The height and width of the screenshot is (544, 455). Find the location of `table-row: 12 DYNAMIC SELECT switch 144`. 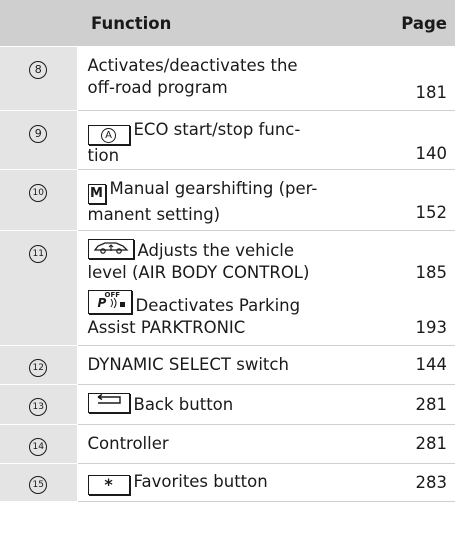

table-row: 12 DYNAMIC SELECT switch 144 is located at coordinates (227, 365).